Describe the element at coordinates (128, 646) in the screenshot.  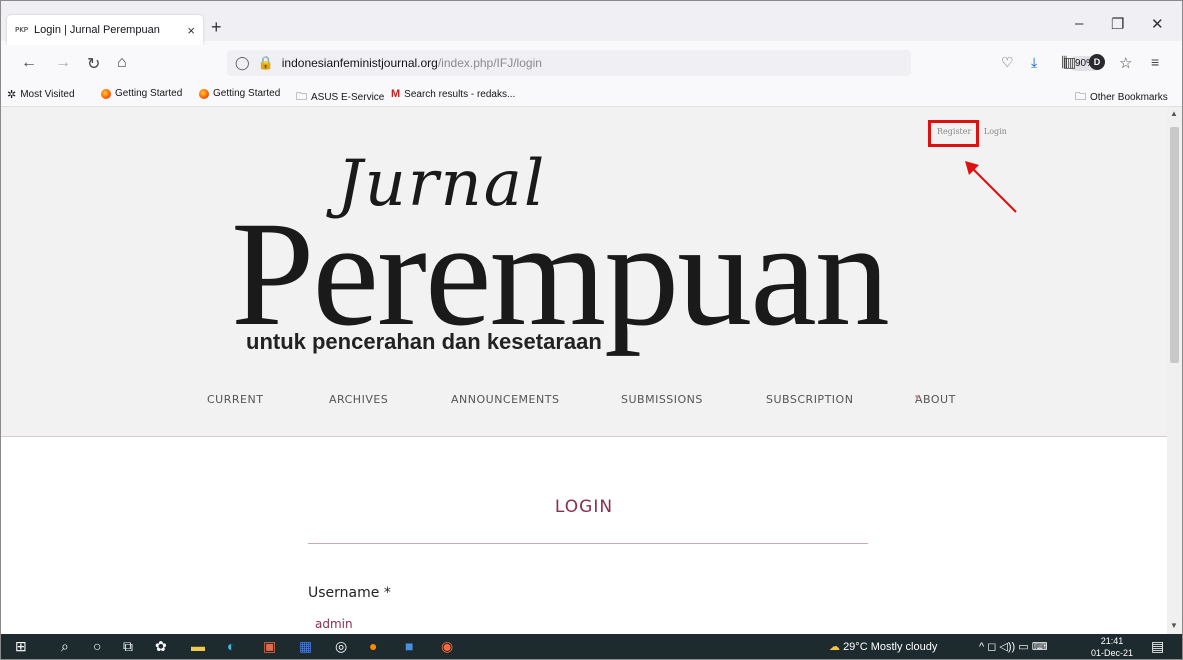
I see `task-view-icon: ⧉` at that location.